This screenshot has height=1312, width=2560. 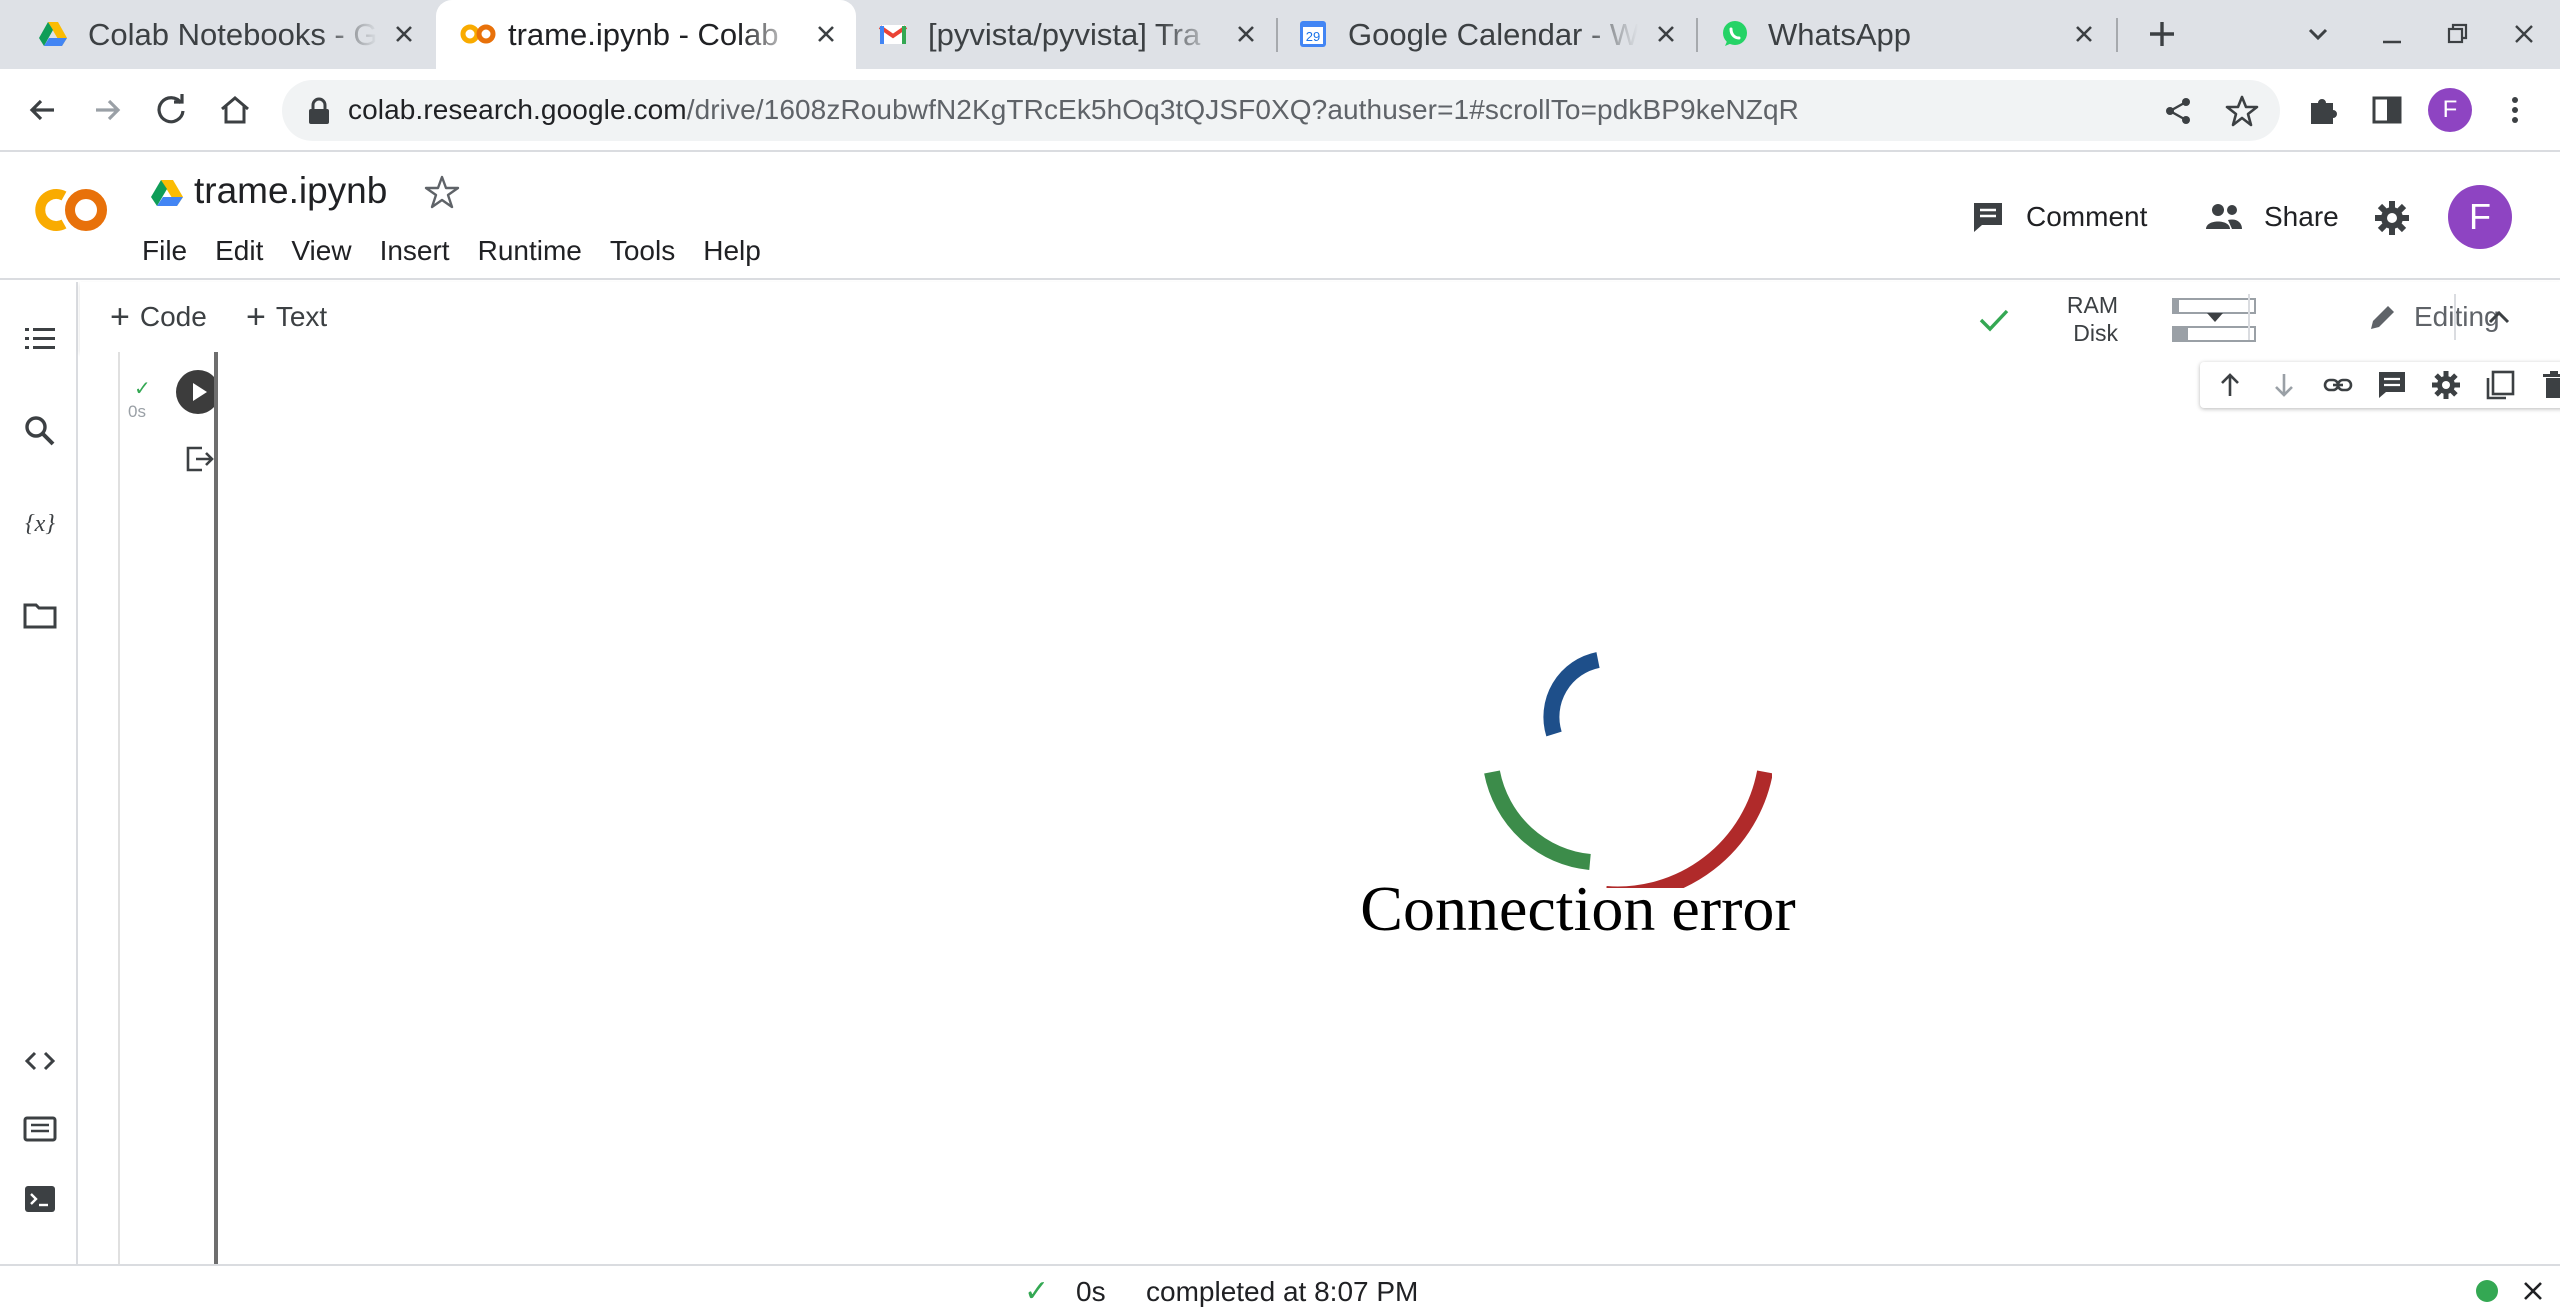 I want to click on move-cell-up-icon, so click(x=2230, y=385).